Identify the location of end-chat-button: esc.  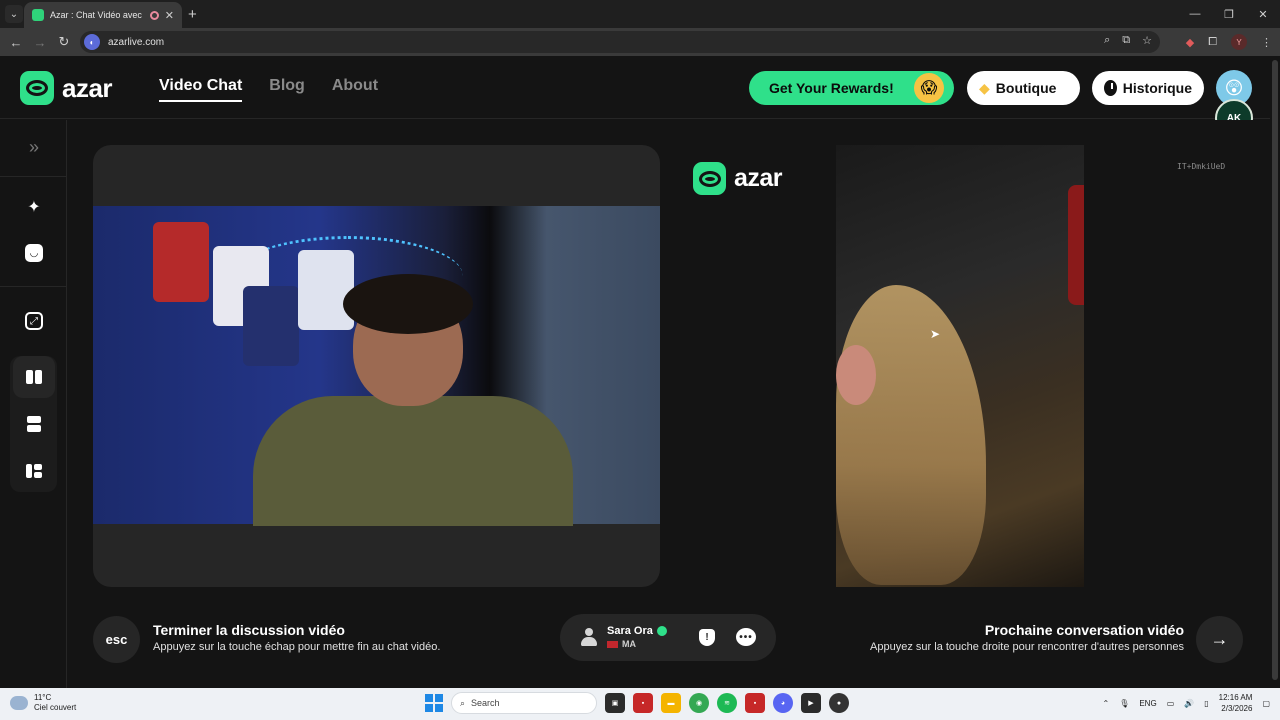
(116, 639).